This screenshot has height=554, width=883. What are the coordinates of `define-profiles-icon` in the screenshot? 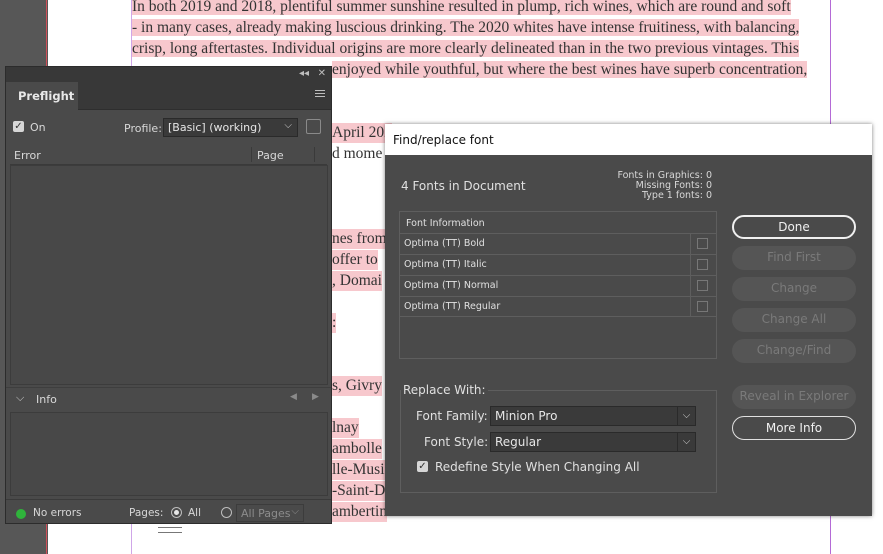 It's located at (313, 126).